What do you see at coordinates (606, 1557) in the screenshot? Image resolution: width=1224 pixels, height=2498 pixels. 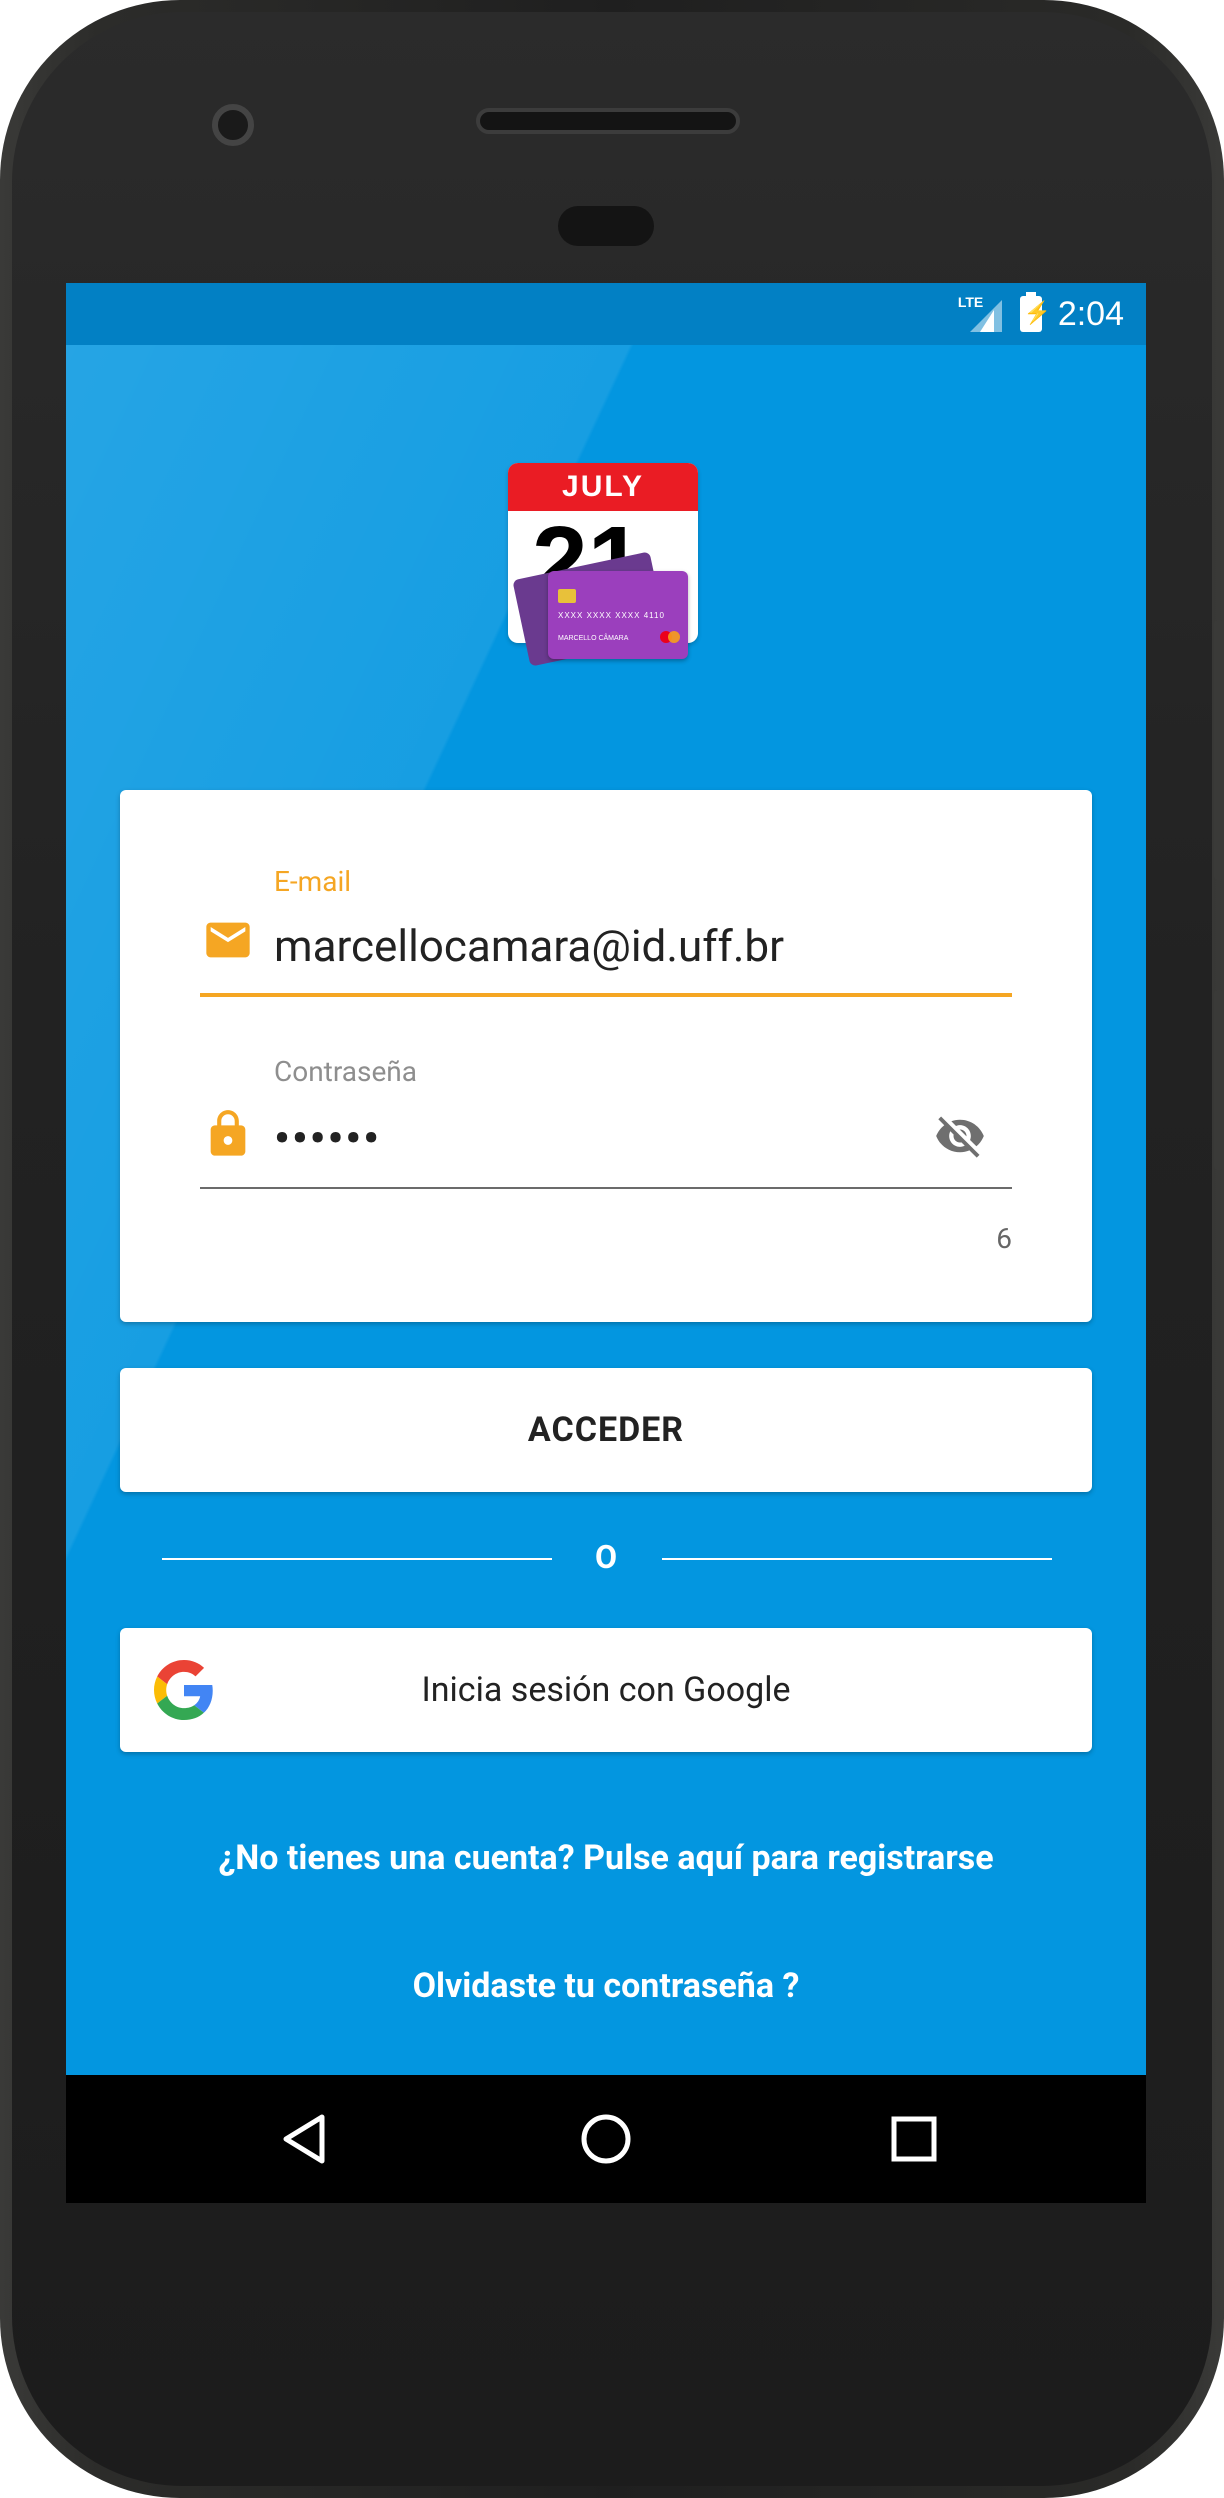 I see `divider-text: O` at bounding box center [606, 1557].